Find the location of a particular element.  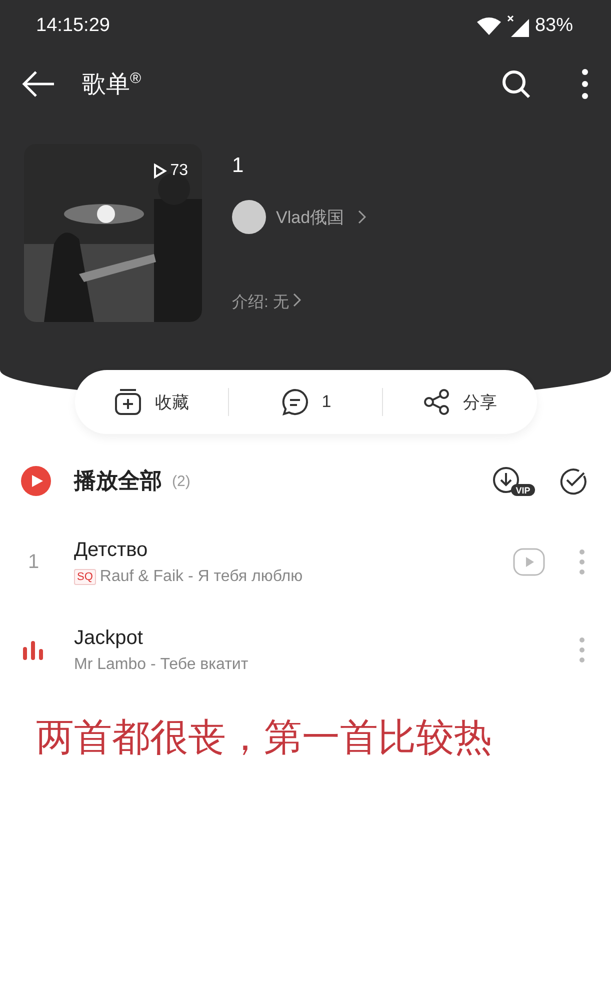

multi-select-icon is located at coordinates (573, 481).